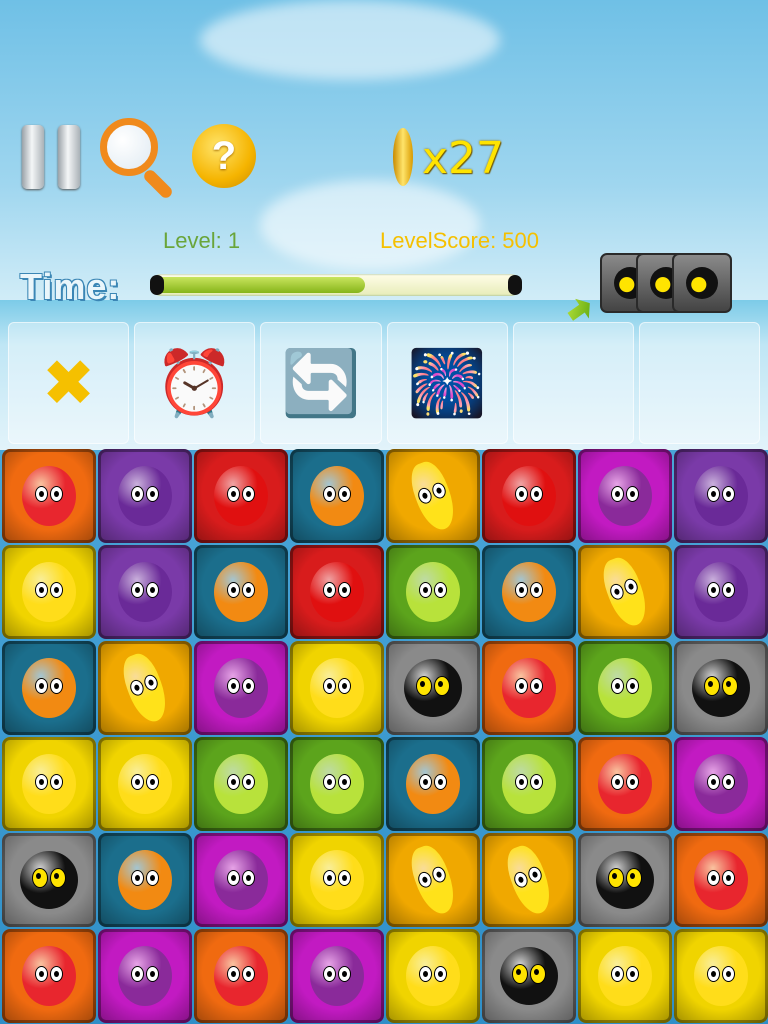 This screenshot has width=768, height=1024. Describe the element at coordinates (195, 383) in the screenshot. I see `powerup-alarm-clock: ⏰` at that location.